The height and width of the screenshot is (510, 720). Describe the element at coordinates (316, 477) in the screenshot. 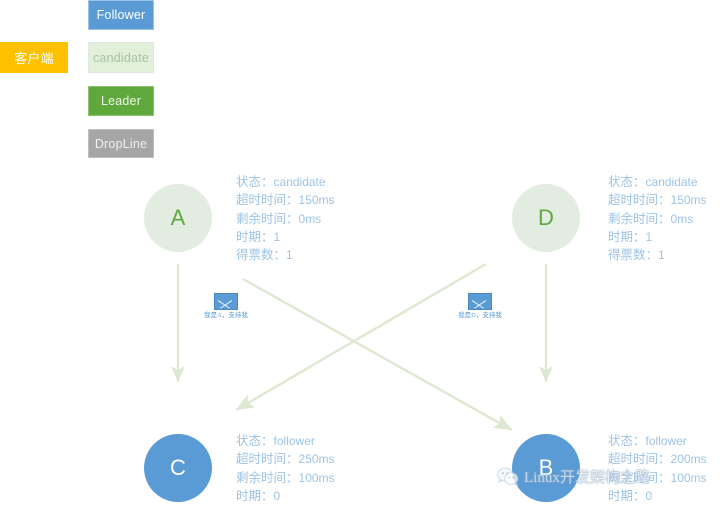

I see `info-c-remain-value: 100ms` at that location.